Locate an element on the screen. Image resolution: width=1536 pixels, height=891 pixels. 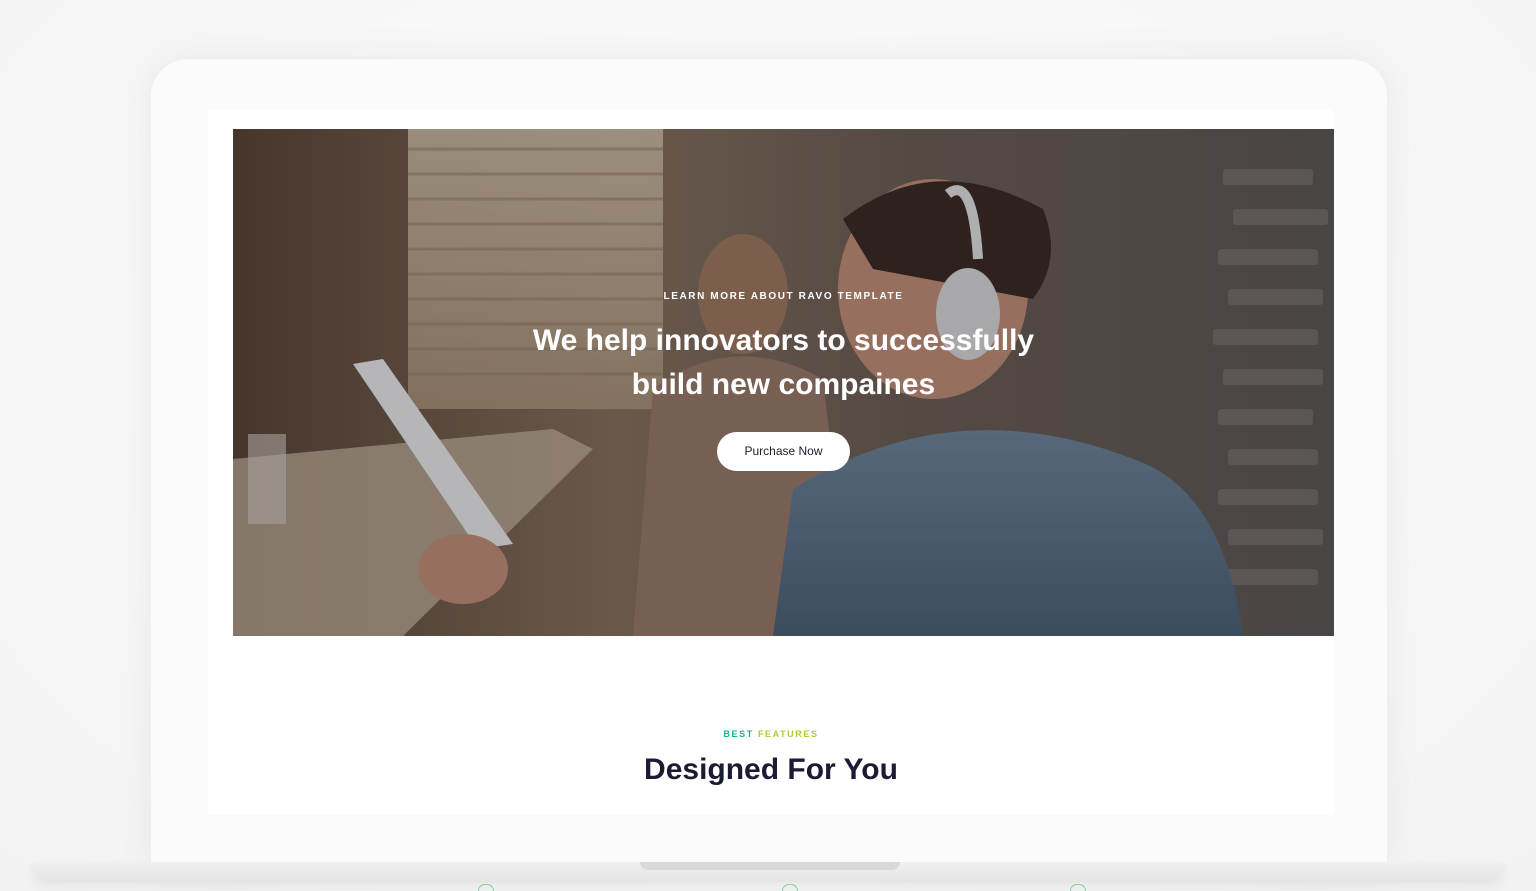
hero-eyebrow: LEARN MORE ABOUT RAVO TEMPLATE is located at coordinates (783, 296).